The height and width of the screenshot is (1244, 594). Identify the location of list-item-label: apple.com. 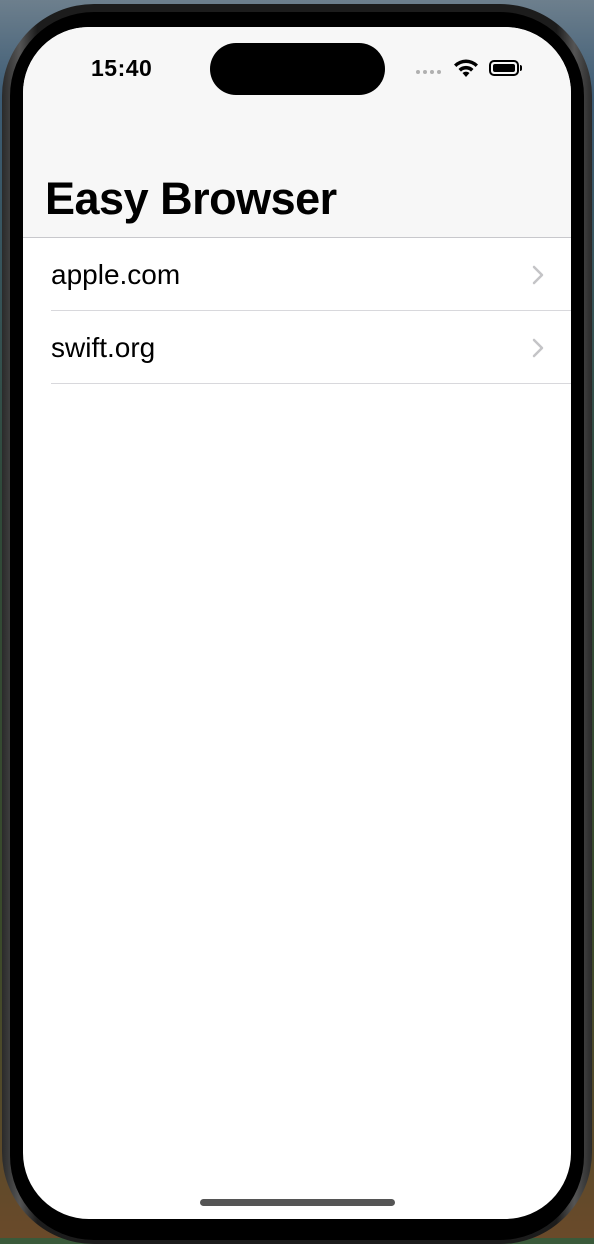
(116, 274).